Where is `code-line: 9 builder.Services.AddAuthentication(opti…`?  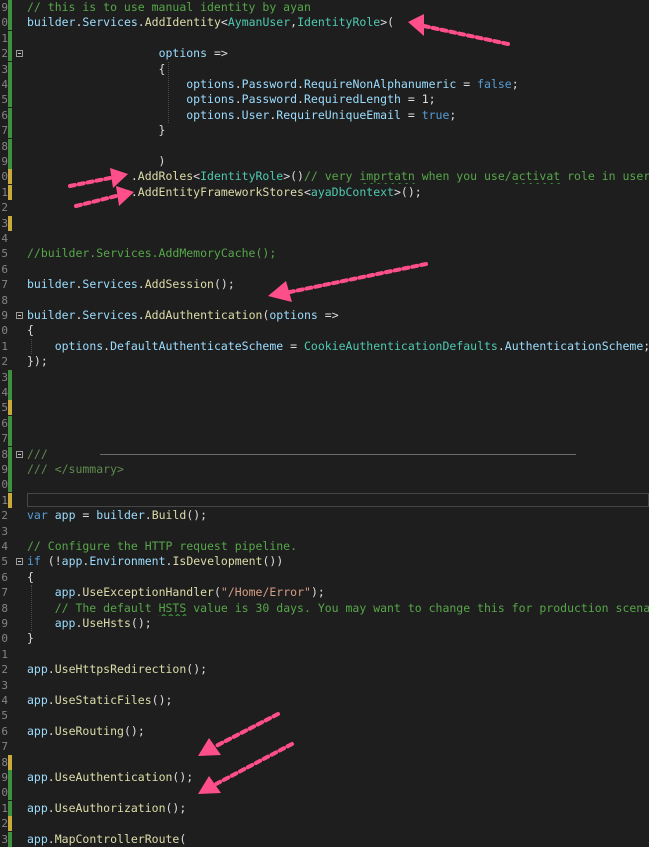 code-line: 9 builder.Services.AddAuthentication(opti… is located at coordinates (324, 315).